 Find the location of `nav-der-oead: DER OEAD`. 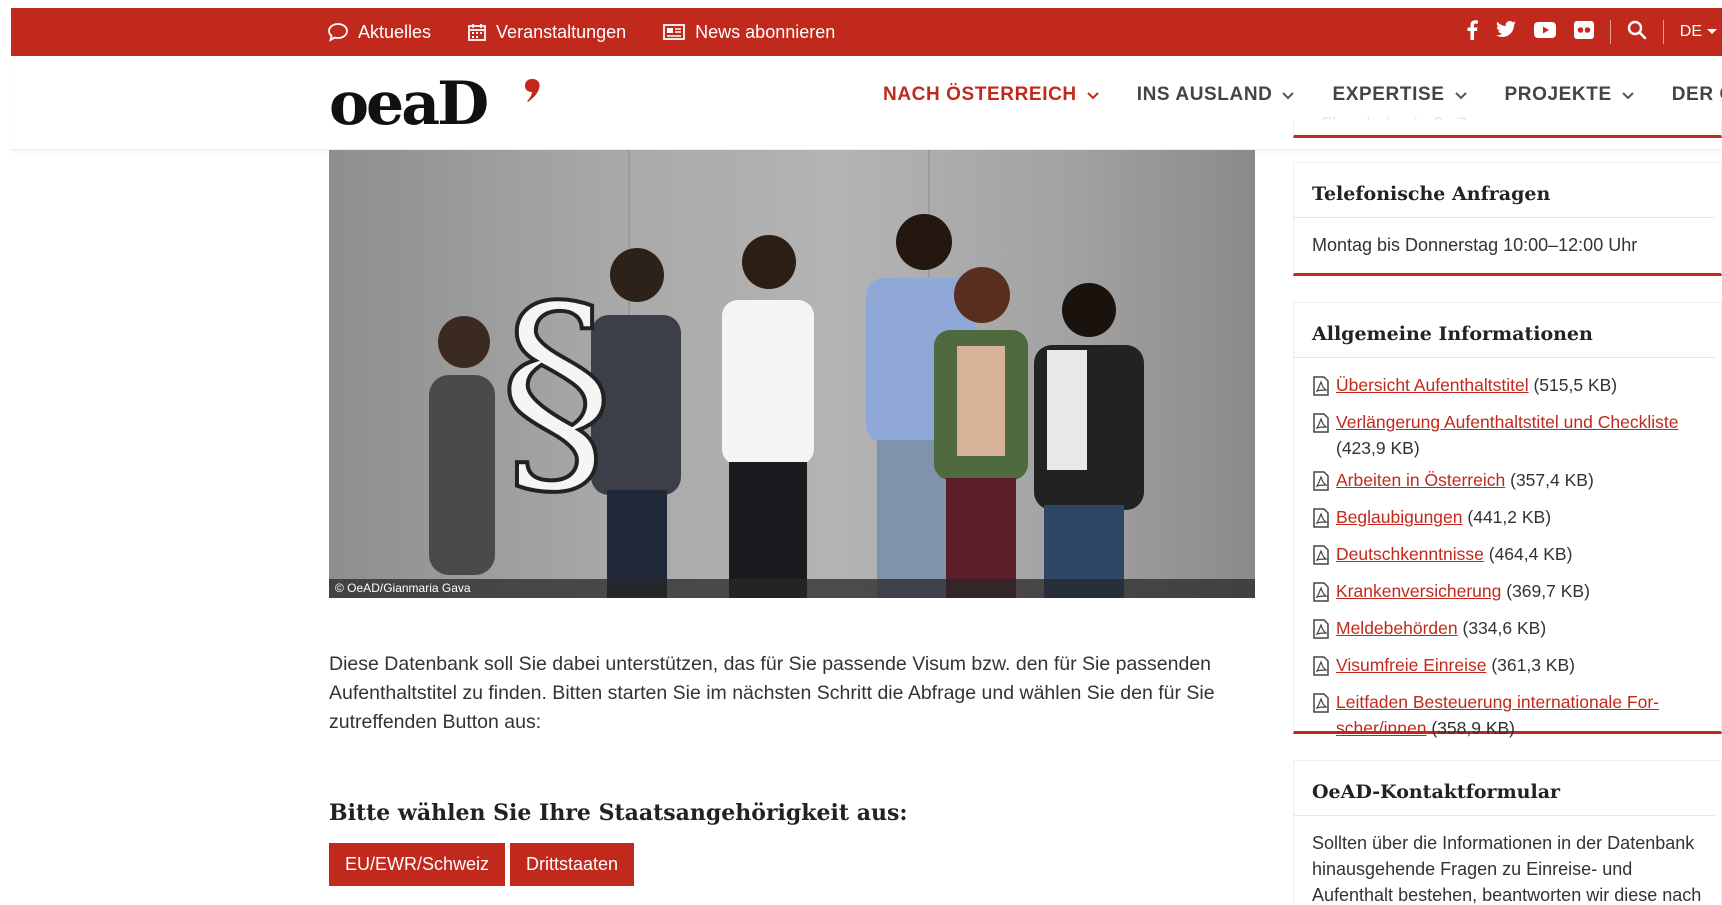

nav-der-oead: DER OEAD is located at coordinates (1697, 95).